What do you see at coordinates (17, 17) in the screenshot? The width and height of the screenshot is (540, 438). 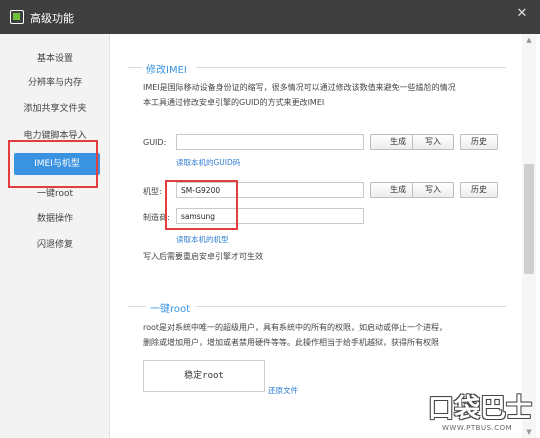 I see `app-icon` at bounding box center [17, 17].